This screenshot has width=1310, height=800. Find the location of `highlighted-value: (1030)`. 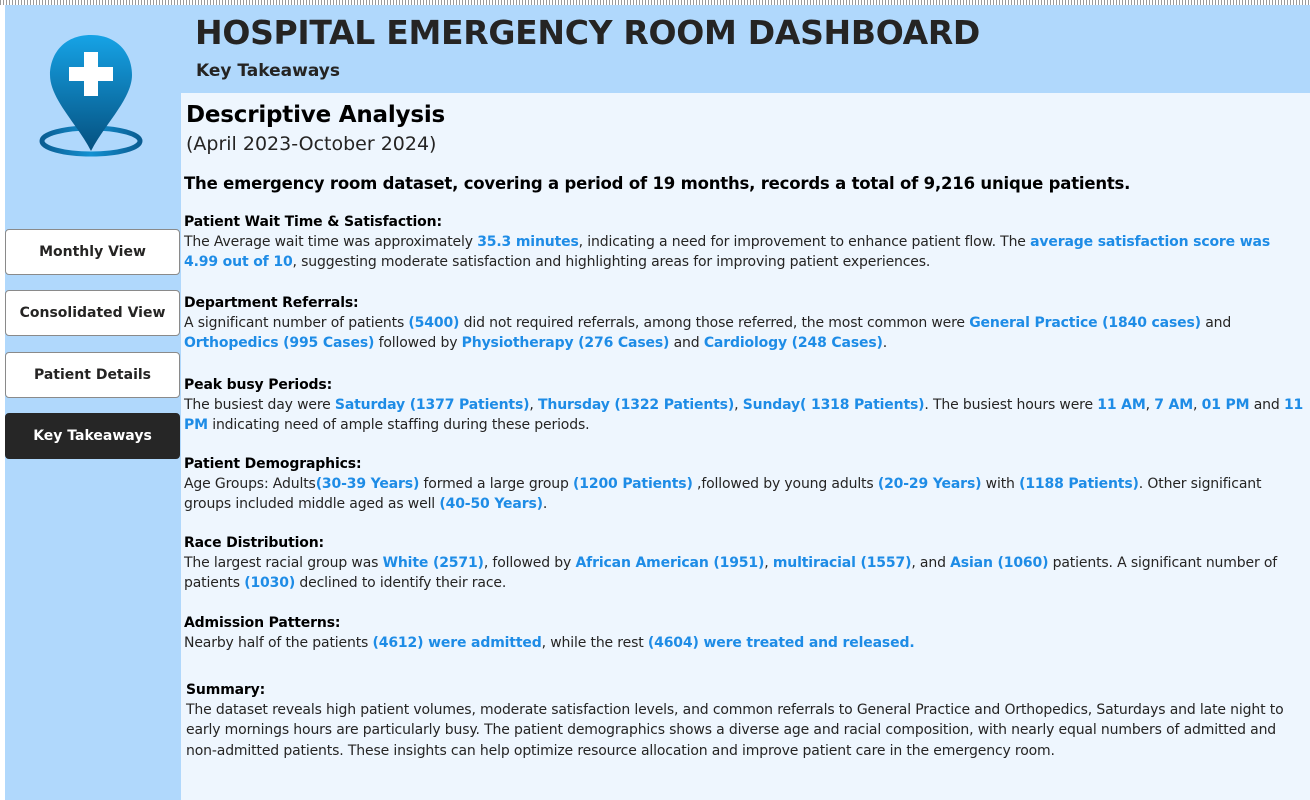

highlighted-value: (1030) is located at coordinates (270, 583).